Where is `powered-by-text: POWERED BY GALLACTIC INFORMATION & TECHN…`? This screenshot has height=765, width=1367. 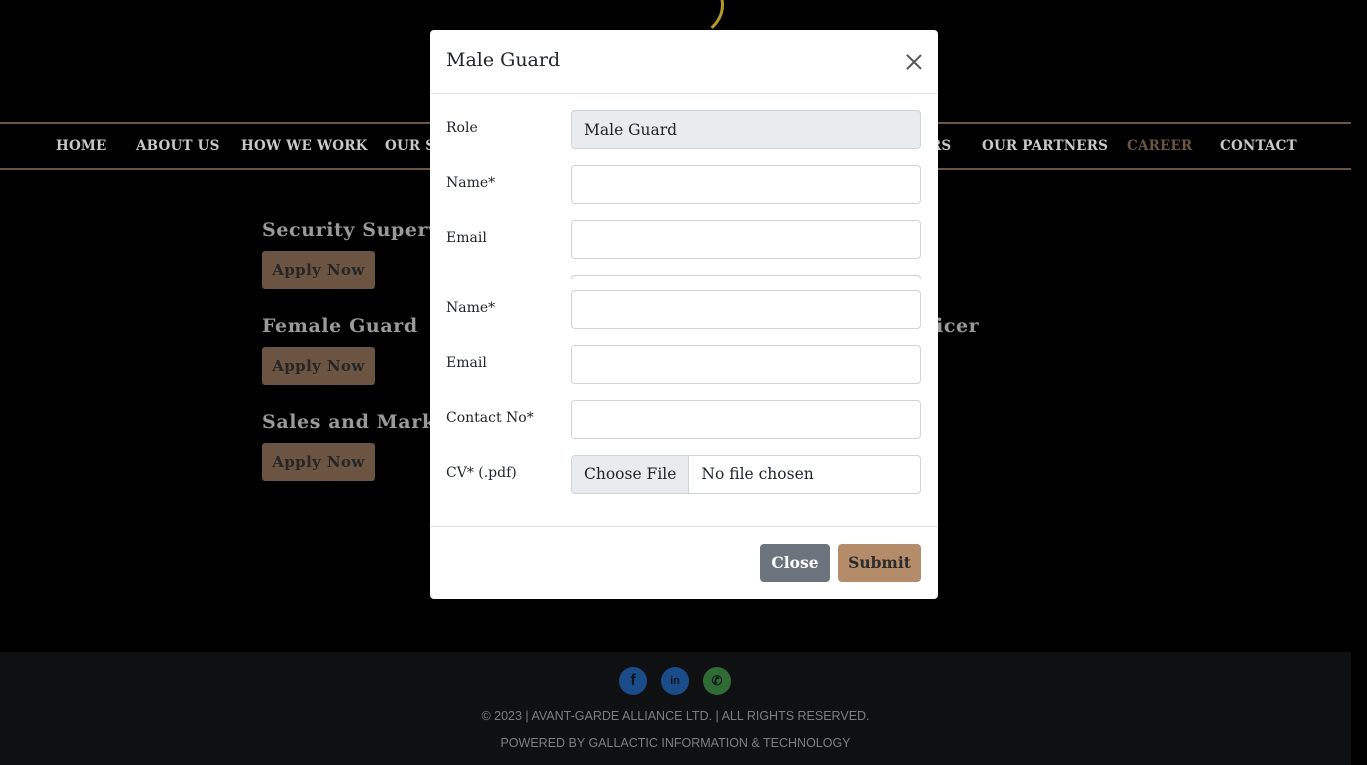
powered-by-text: POWERED BY GALLACTIC INFORMATION & TECHN… is located at coordinates (675, 743).